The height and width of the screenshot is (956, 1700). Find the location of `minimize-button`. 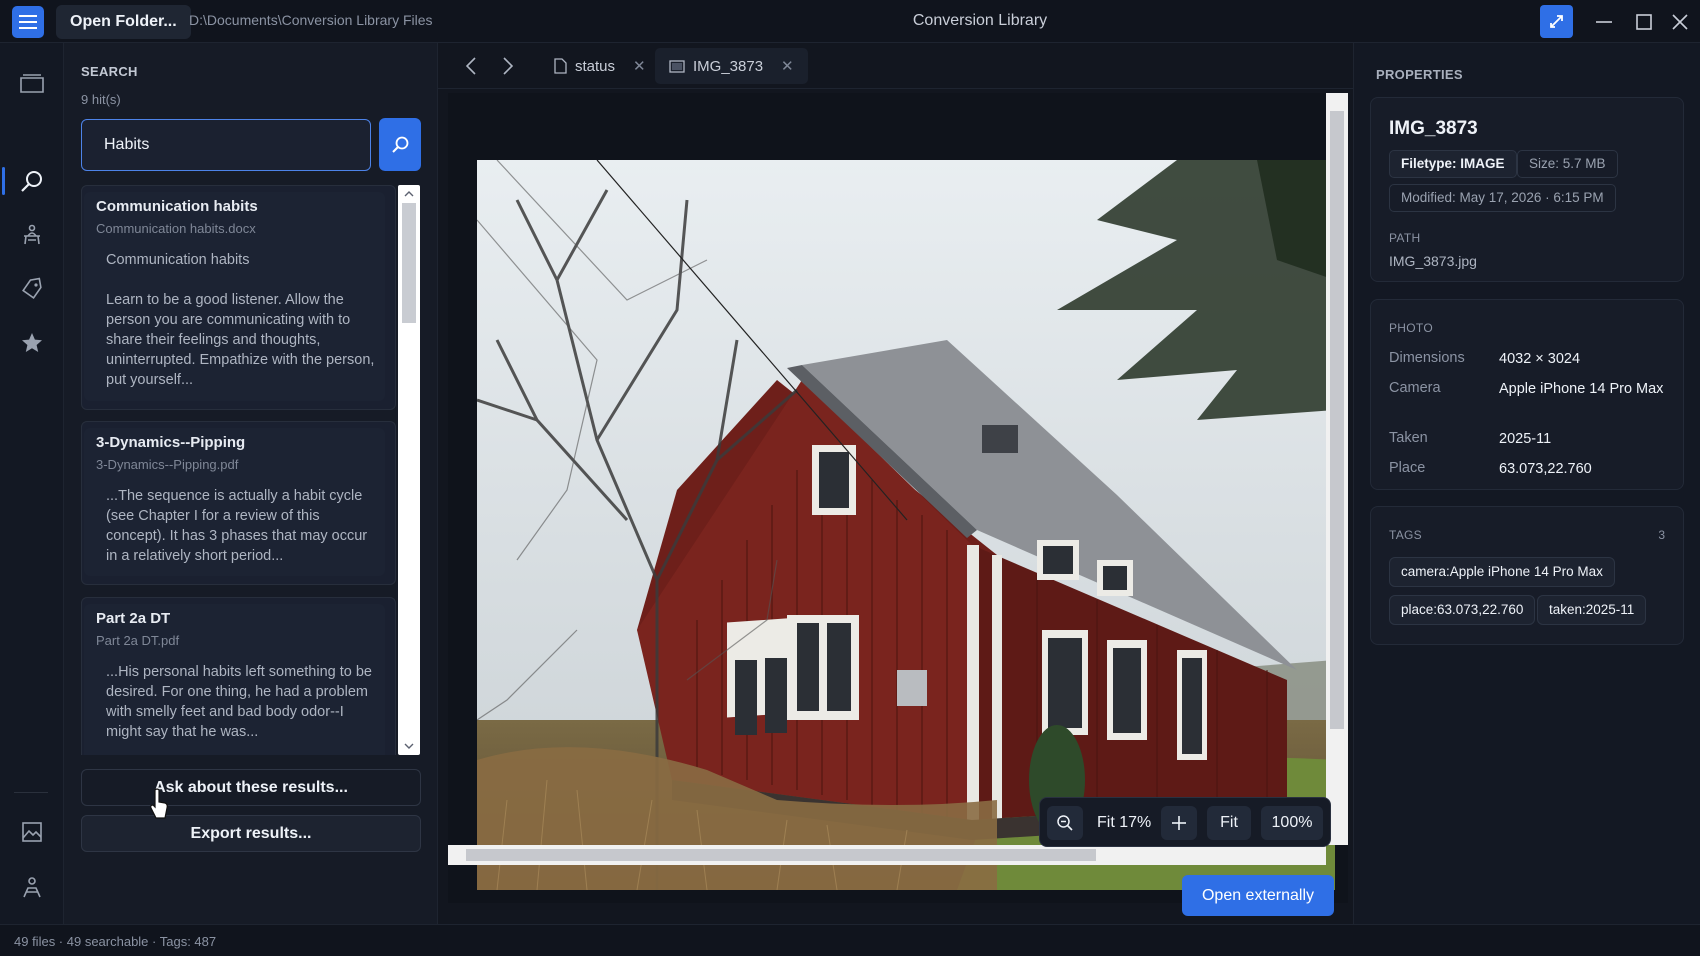

minimize-button is located at coordinates (1604, 22).